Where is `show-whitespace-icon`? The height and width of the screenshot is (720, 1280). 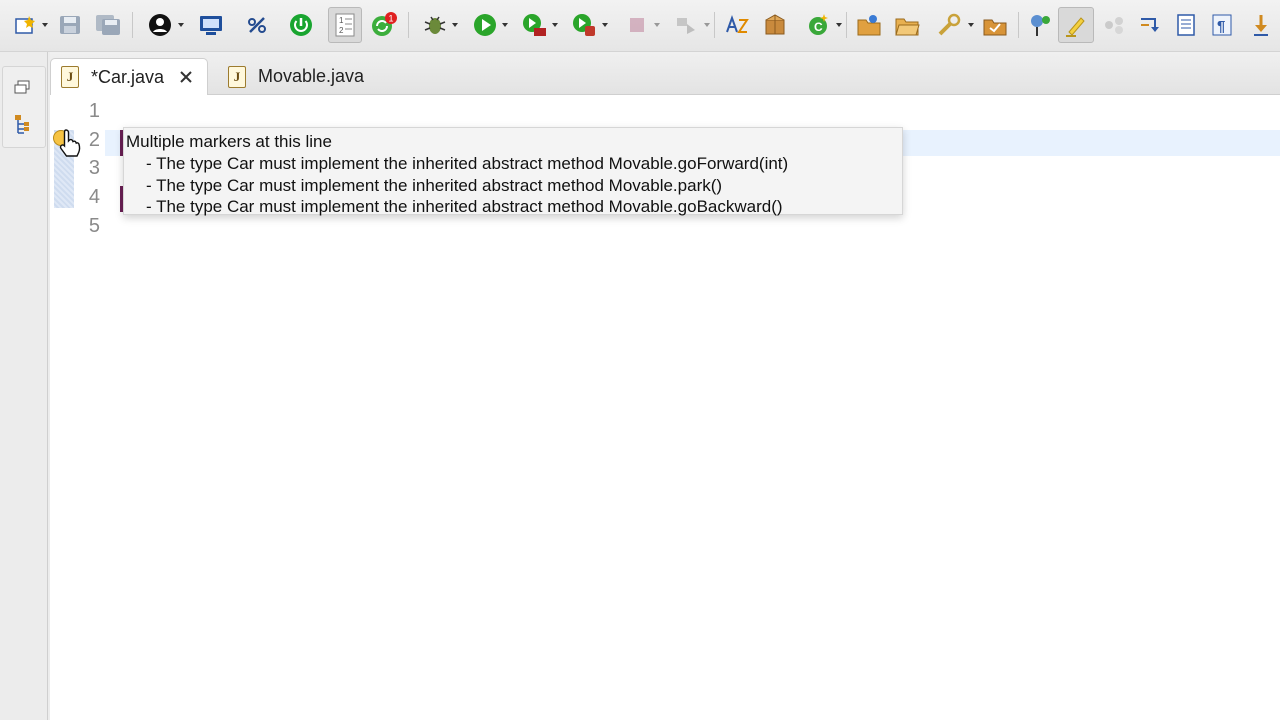 show-whitespace-icon is located at coordinates (1186, 25).